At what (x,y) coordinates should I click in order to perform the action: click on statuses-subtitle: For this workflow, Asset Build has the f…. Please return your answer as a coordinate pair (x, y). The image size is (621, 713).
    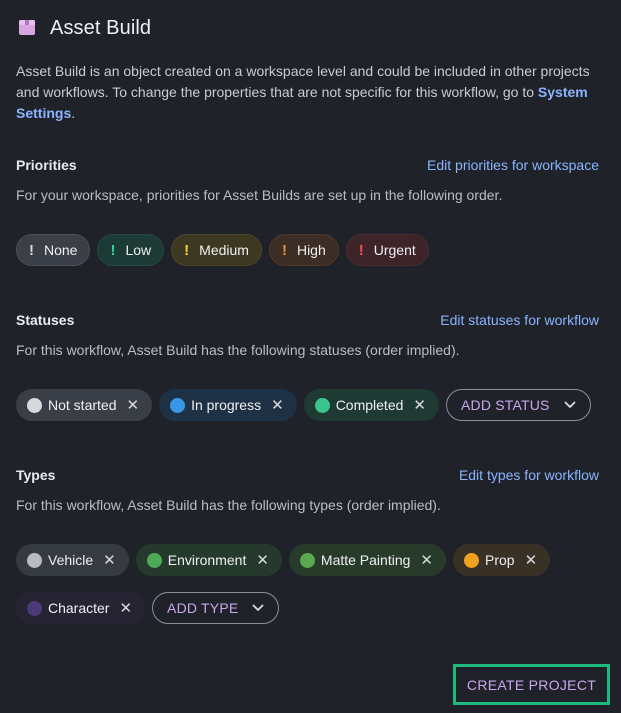
    Looking at the image, I should click on (238, 350).